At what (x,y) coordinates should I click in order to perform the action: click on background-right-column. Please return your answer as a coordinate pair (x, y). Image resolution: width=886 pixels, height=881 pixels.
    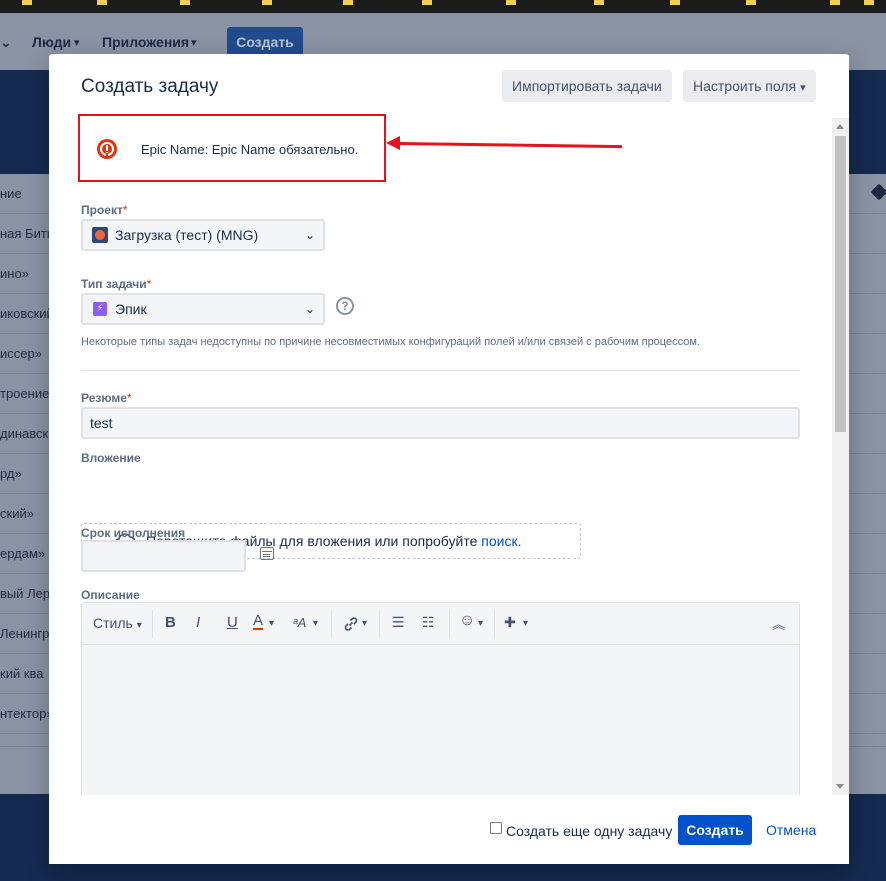
    Looking at the image, I should click on (867, 460).